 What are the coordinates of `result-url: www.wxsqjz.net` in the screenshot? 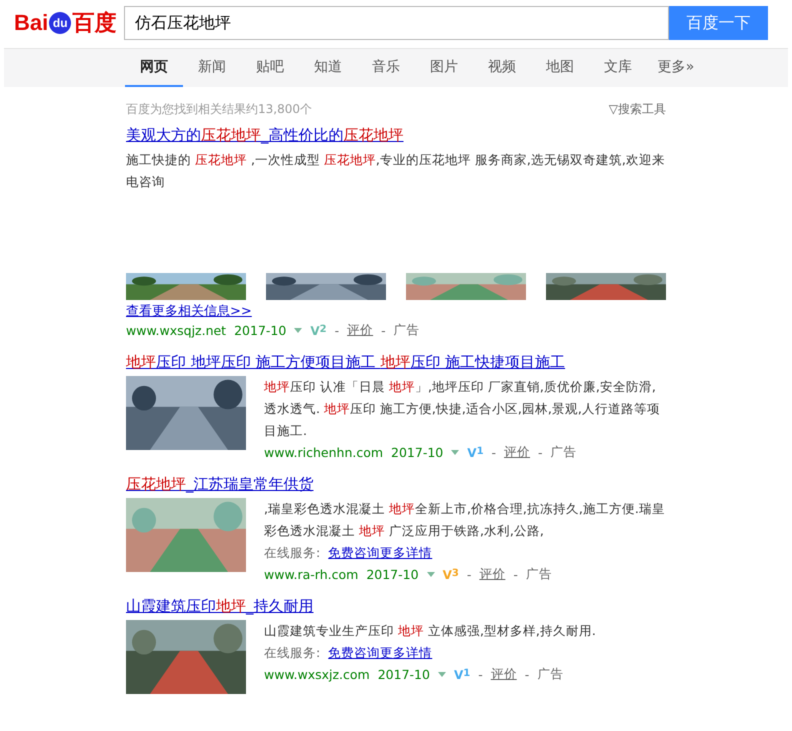 It's located at (176, 330).